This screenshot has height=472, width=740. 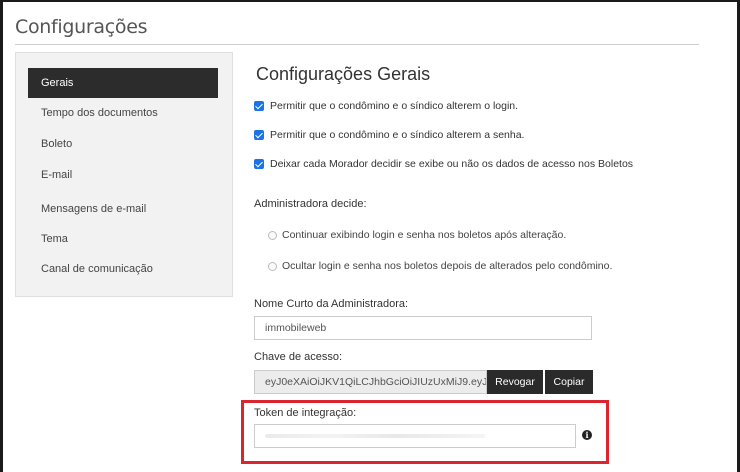 I want to click on info-icon: i, so click(x=587, y=435).